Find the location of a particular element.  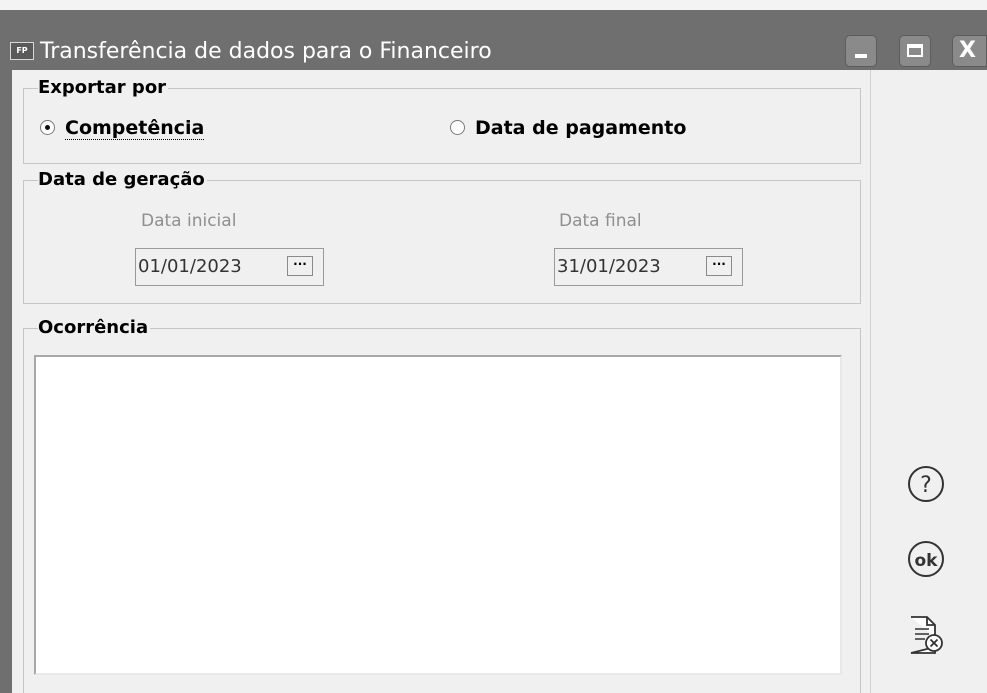

start-date-field: 01/01/2023 ··· is located at coordinates (229, 267).